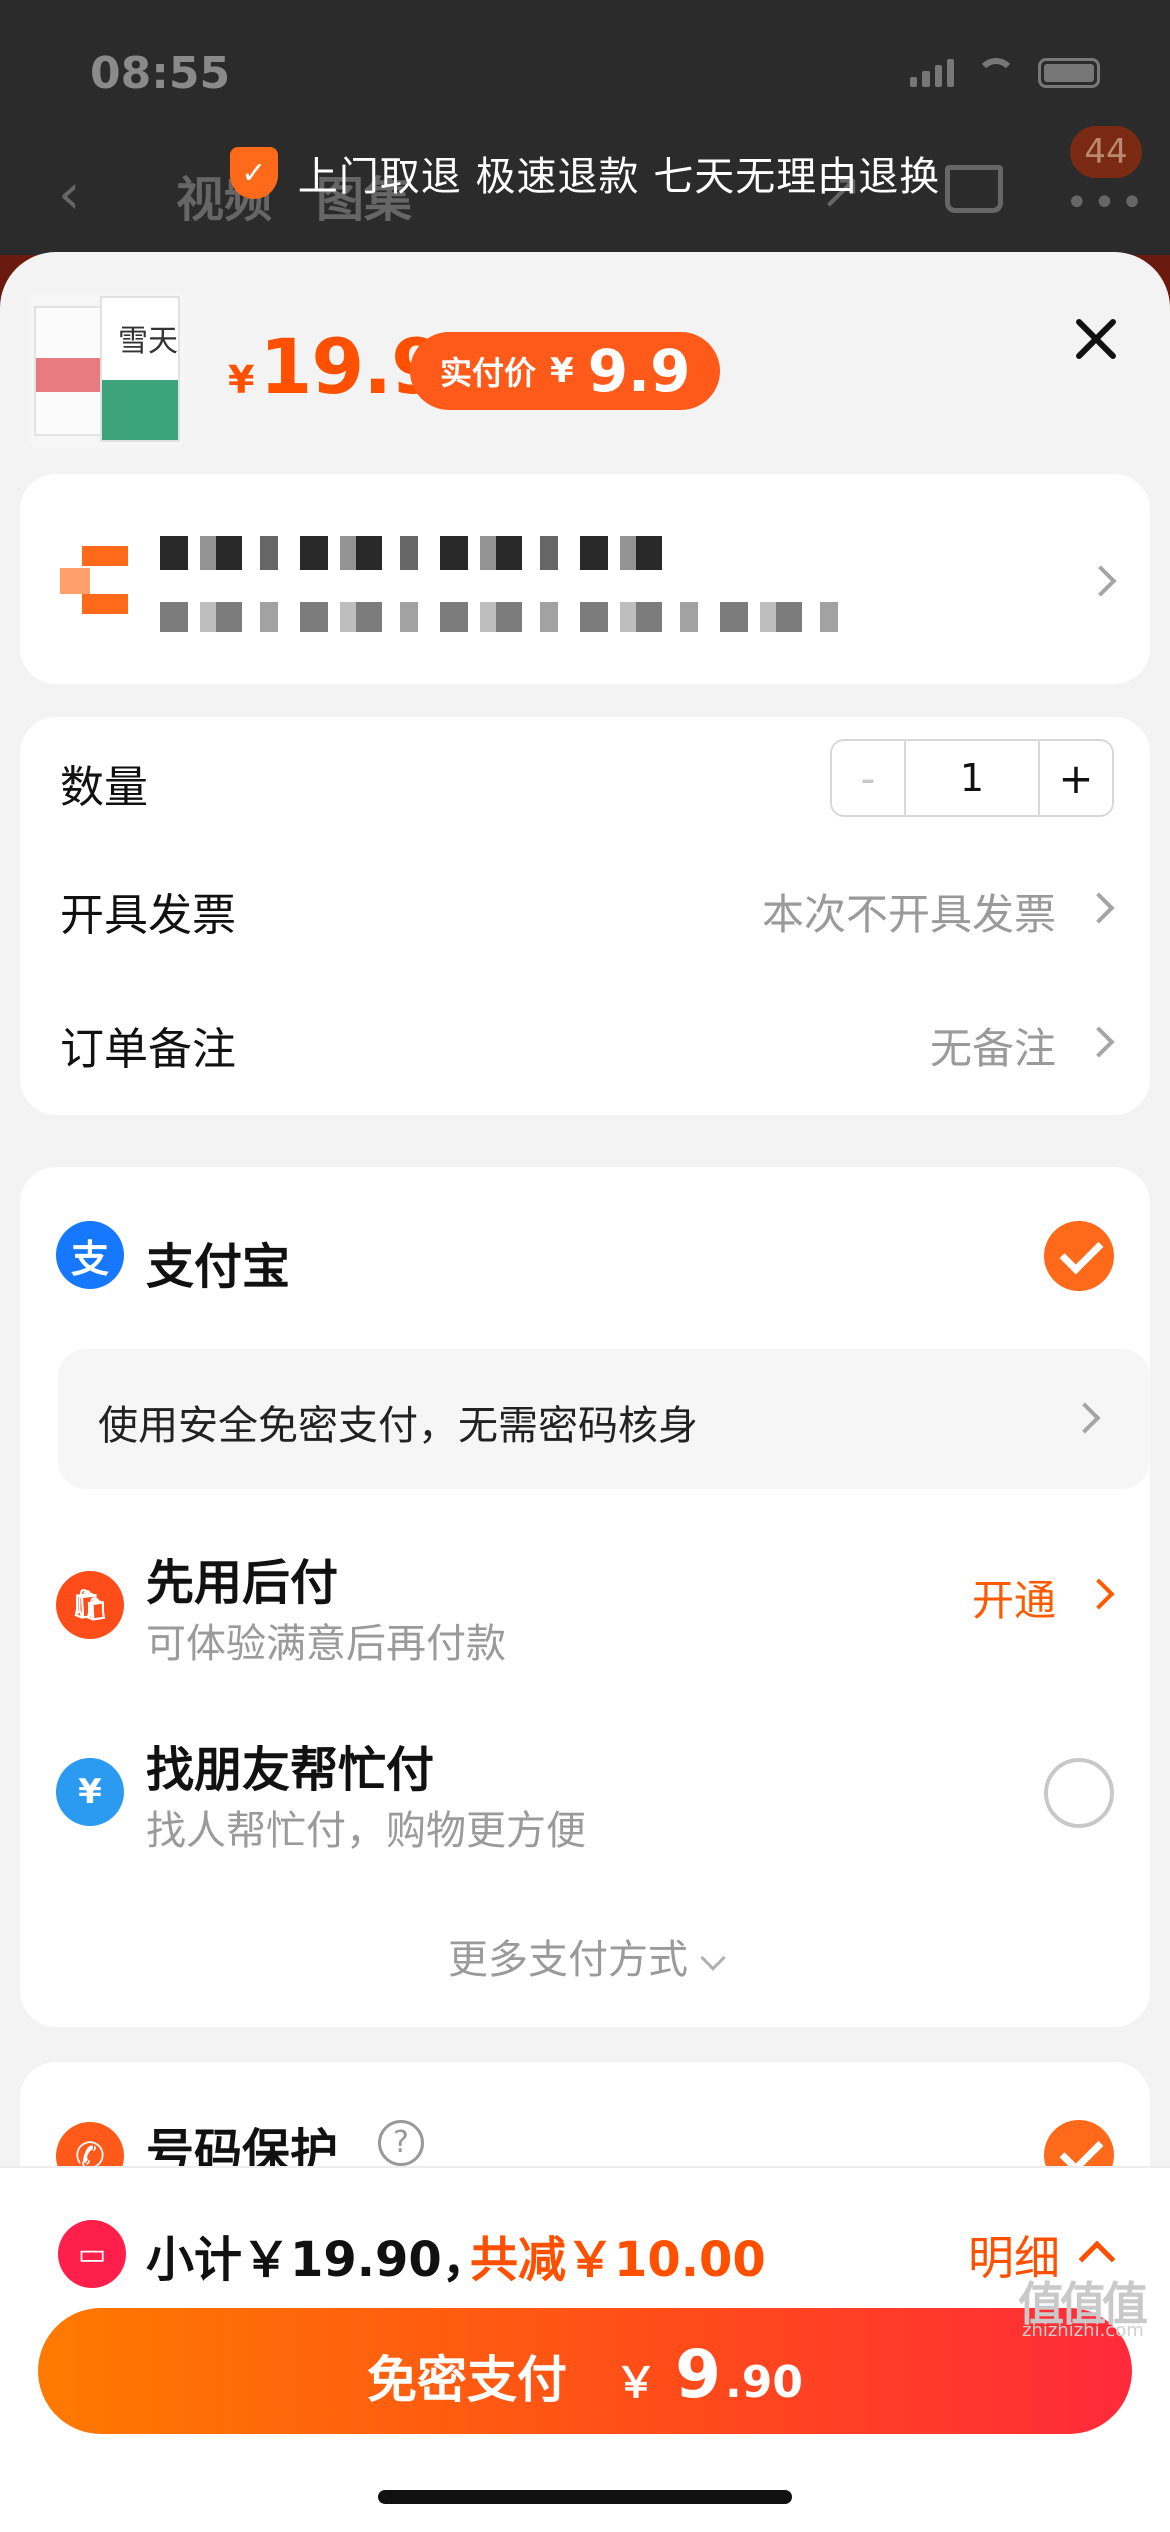  I want to click on alipay-icon: 支, so click(90, 1255).